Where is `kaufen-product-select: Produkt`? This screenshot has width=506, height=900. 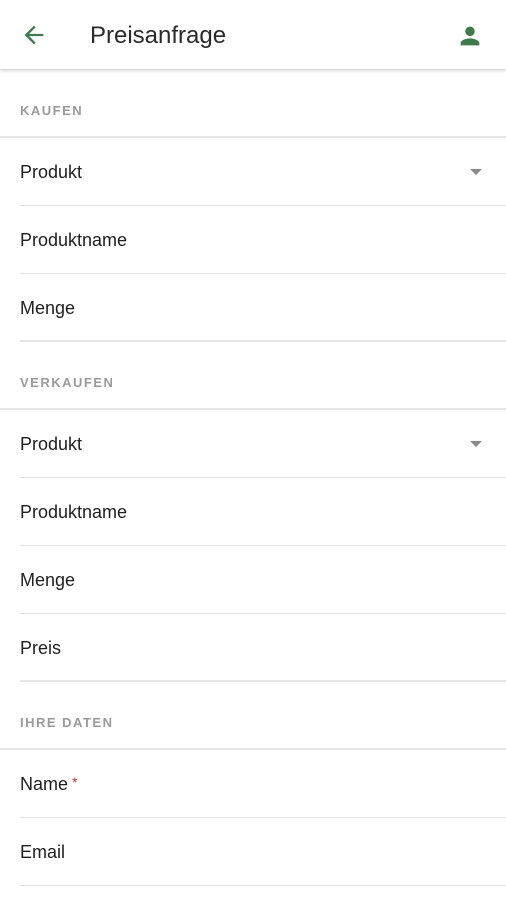 kaufen-product-select: Produkt is located at coordinates (263, 172).